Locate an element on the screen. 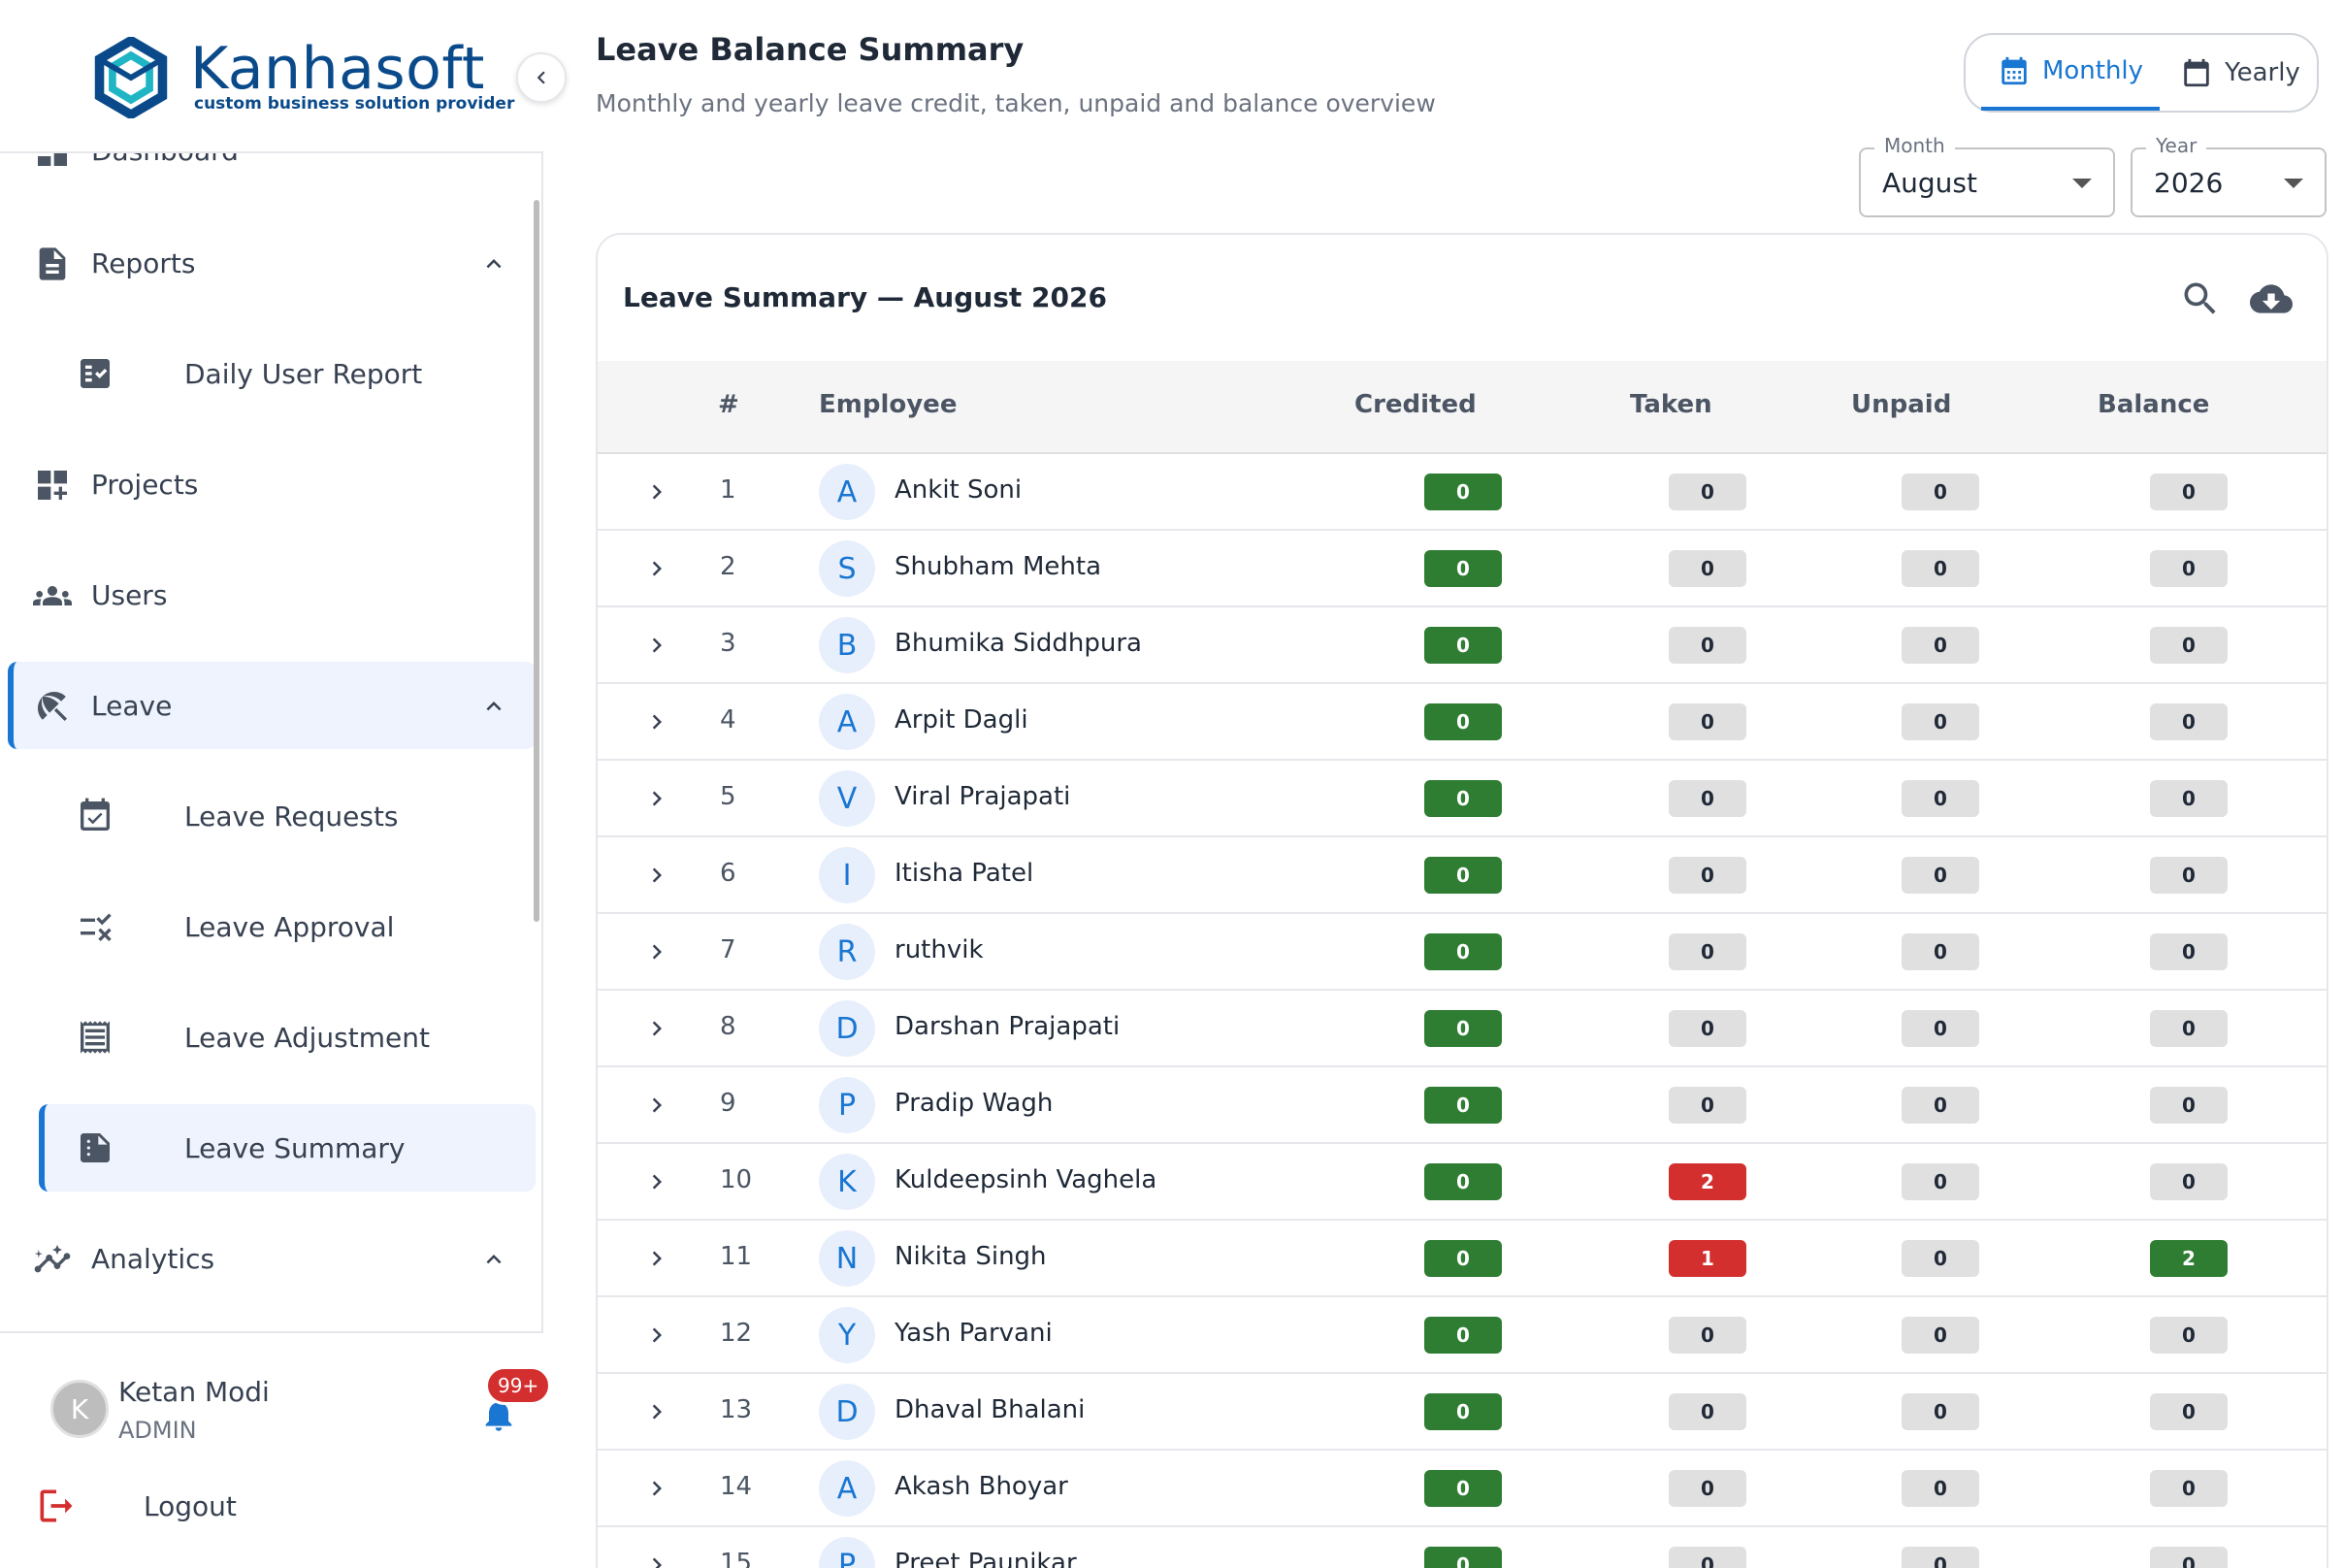 This screenshot has height=1568, width=2344. table-row: 4 A Arpit Dagli 0 0 0 0 is located at coordinates (1462, 722).